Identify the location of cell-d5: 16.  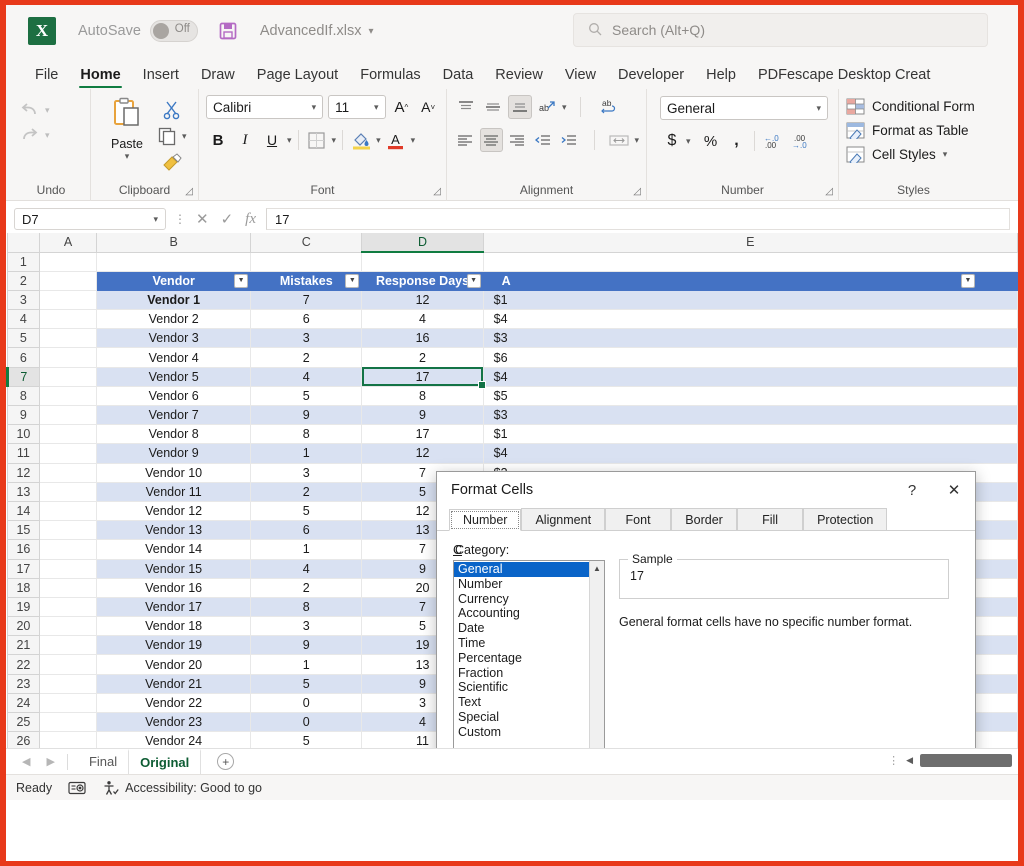
(422, 338).